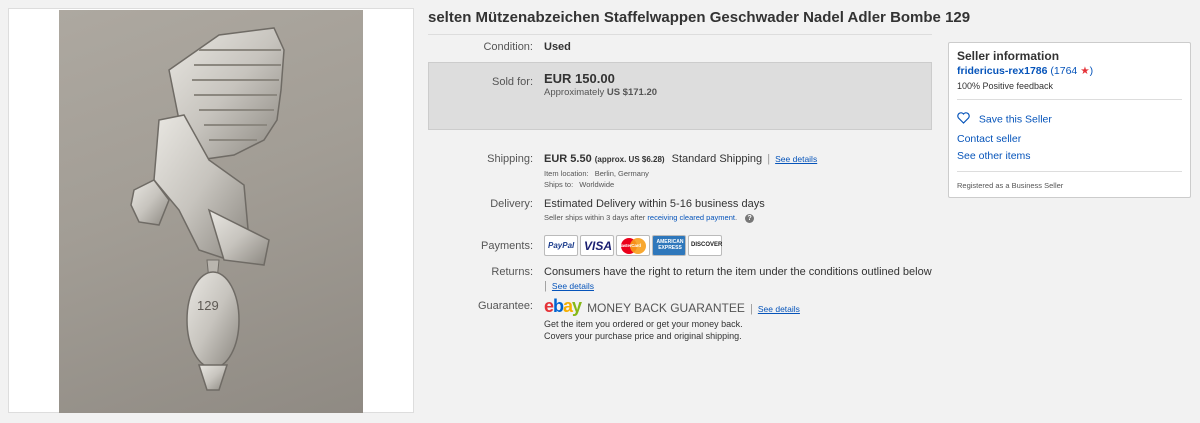 Image resolution: width=1200 pixels, height=423 pixels. Describe the element at coordinates (573, 286) in the screenshot. I see `returns-see-details-link: See details` at that location.